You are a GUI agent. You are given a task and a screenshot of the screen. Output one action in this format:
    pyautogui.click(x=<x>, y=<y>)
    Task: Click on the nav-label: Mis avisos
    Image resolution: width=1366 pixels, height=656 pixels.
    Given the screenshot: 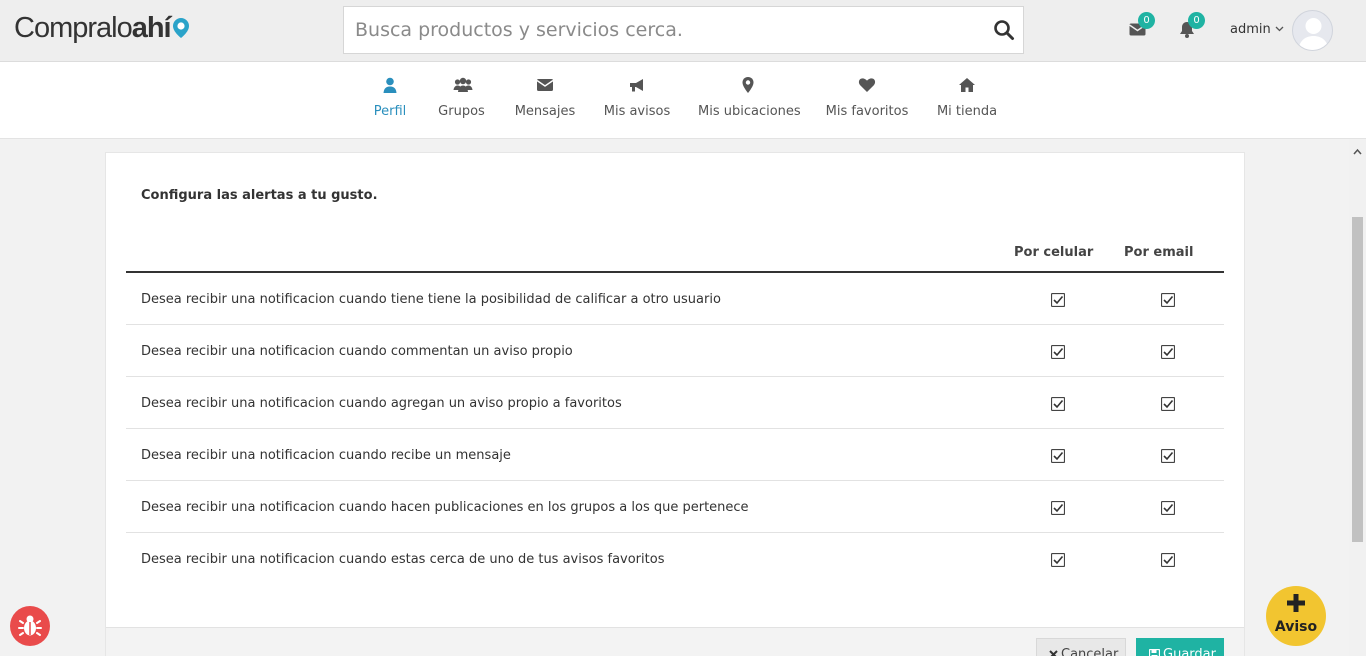 What is the action you would take?
    pyautogui.click(x=637, y=111)
    